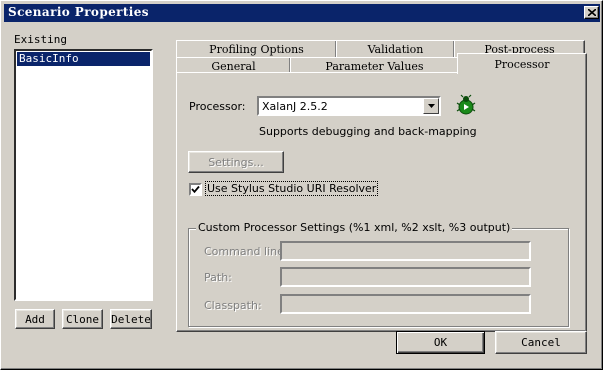  I want to click on classpath-label: Classpath:, so click(233, 305).